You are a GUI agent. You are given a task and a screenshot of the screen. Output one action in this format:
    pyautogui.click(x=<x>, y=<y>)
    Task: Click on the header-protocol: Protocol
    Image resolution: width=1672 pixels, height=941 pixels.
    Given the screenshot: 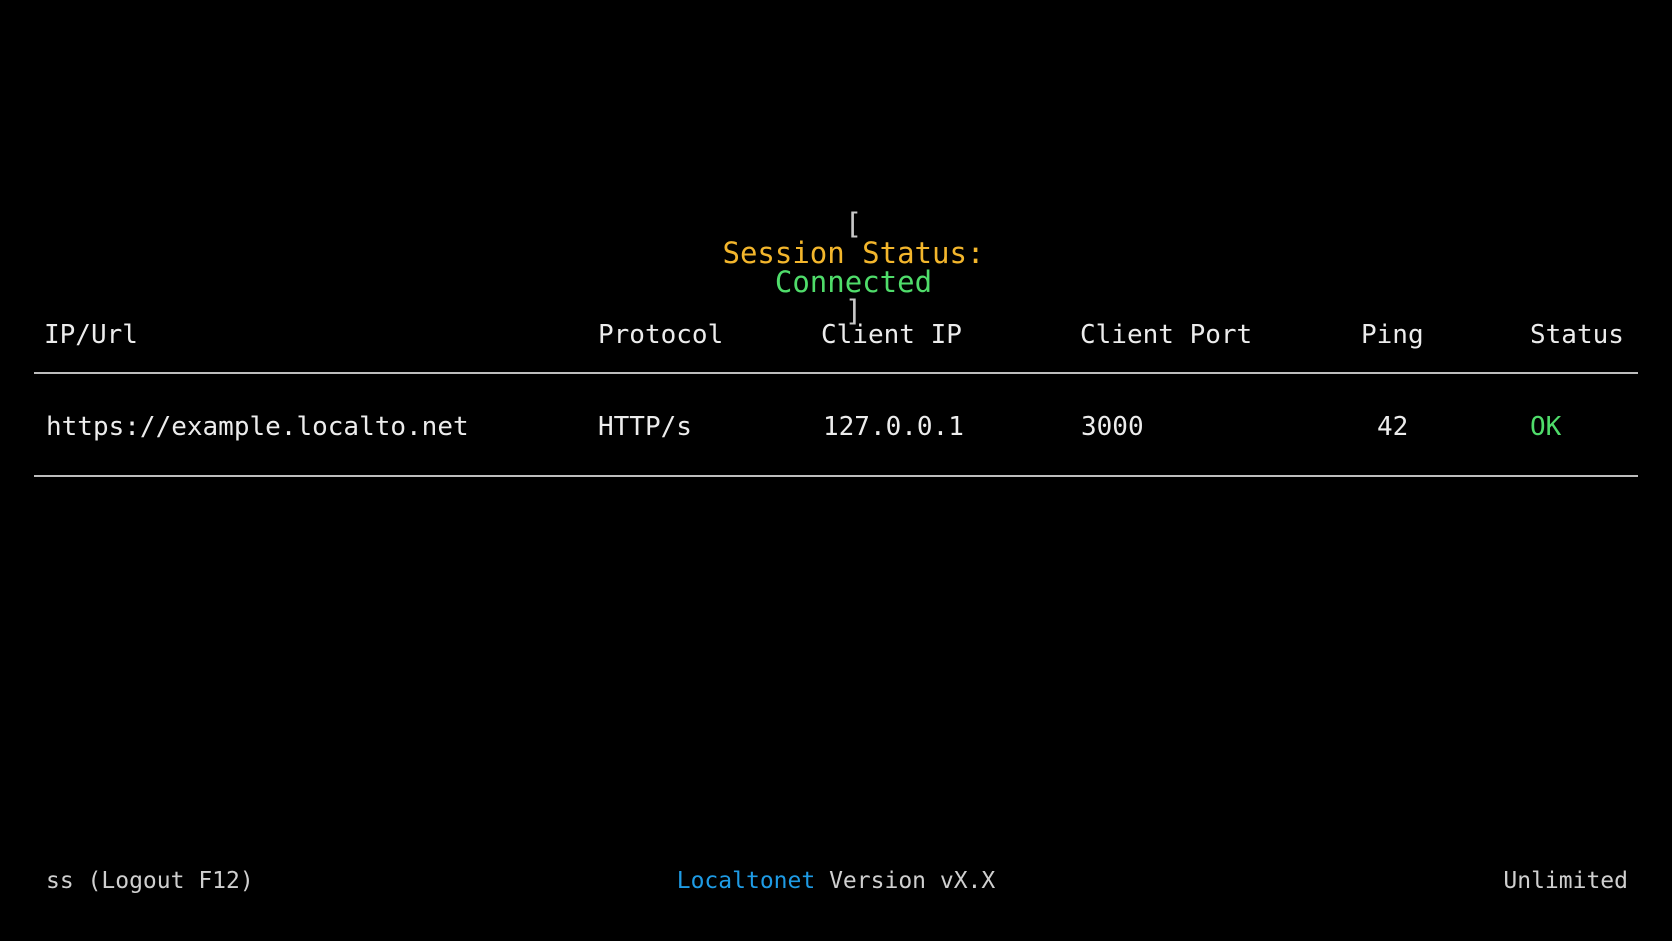 What is the action you would take?
    pyautogui.click(x=661, y=335)
    